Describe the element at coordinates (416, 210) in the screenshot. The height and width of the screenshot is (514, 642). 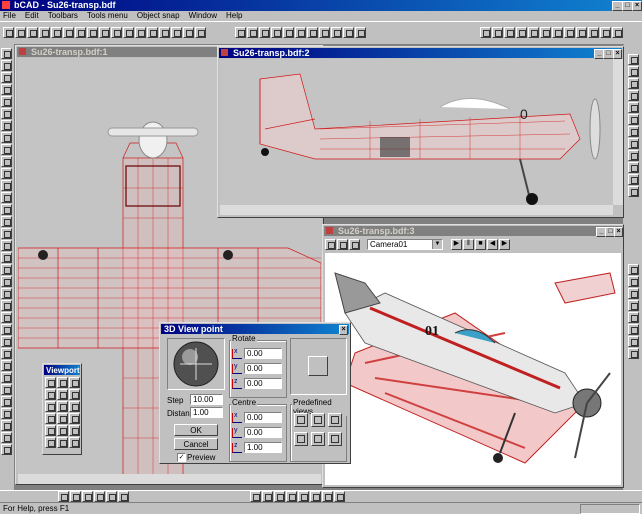
I see `side-view-hscrollbar` at that location.